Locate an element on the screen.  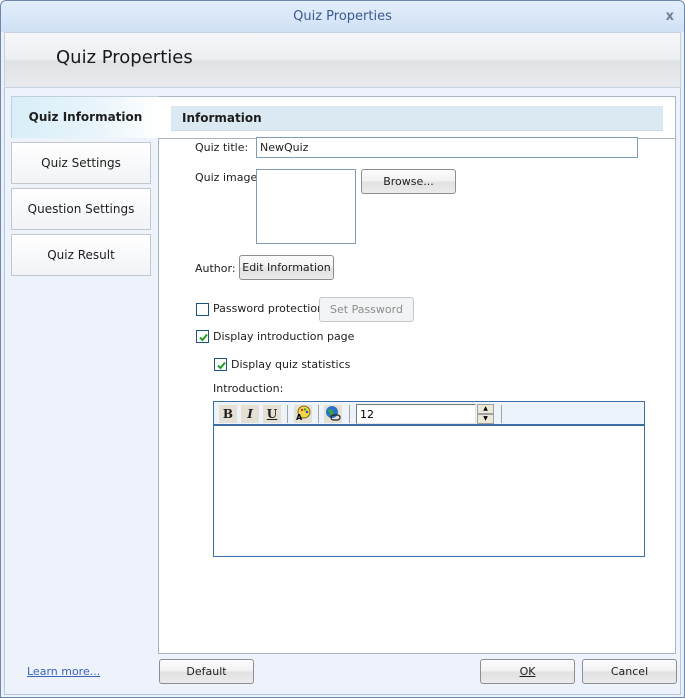
font-size-input is located at coordinates (416, 414).